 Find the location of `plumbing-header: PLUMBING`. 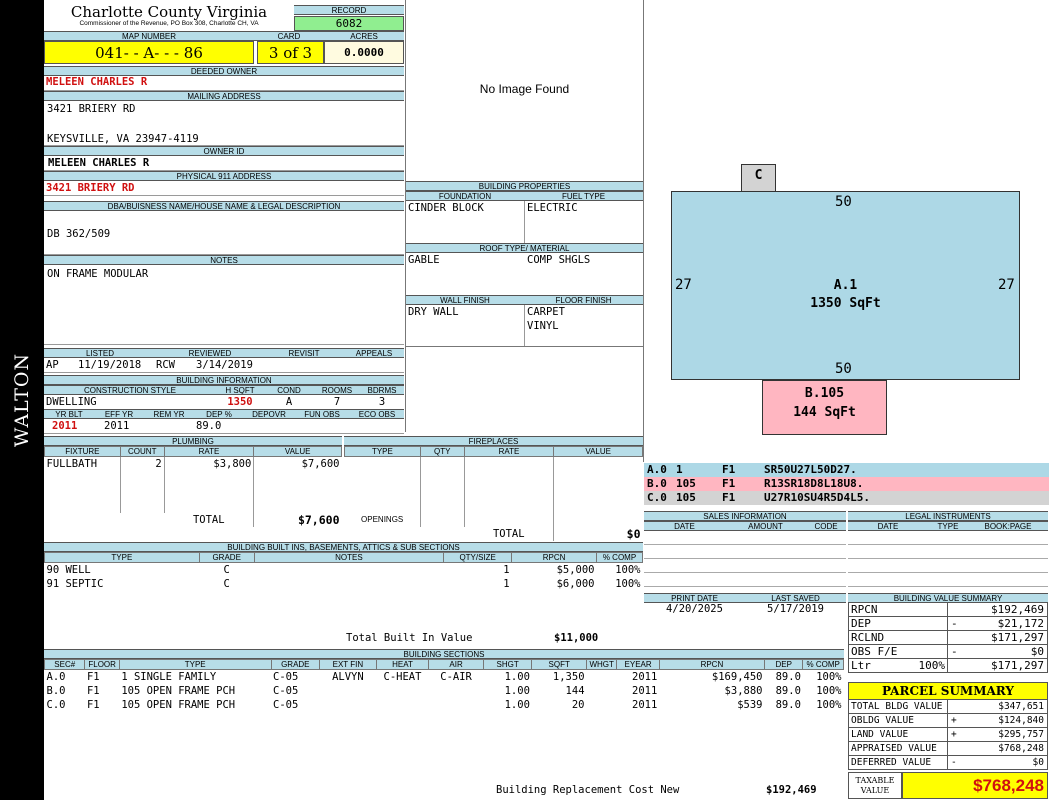

plumbing-header: PLUMBING is located at coordinates (193, 441).